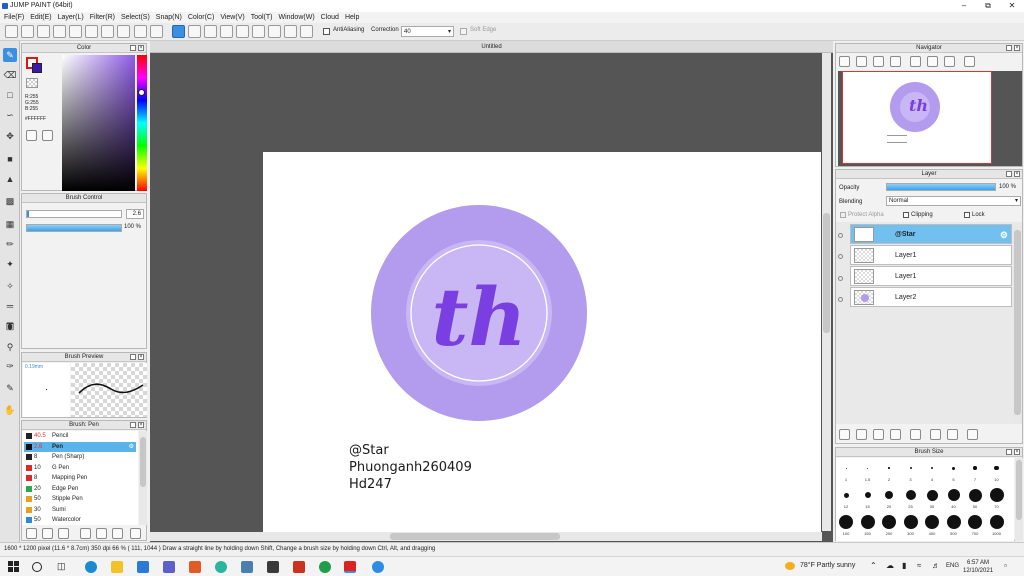 The width and height of the screenshot is (1024, 576). I want to click on brush-opacity-slider, so click(74, 228).